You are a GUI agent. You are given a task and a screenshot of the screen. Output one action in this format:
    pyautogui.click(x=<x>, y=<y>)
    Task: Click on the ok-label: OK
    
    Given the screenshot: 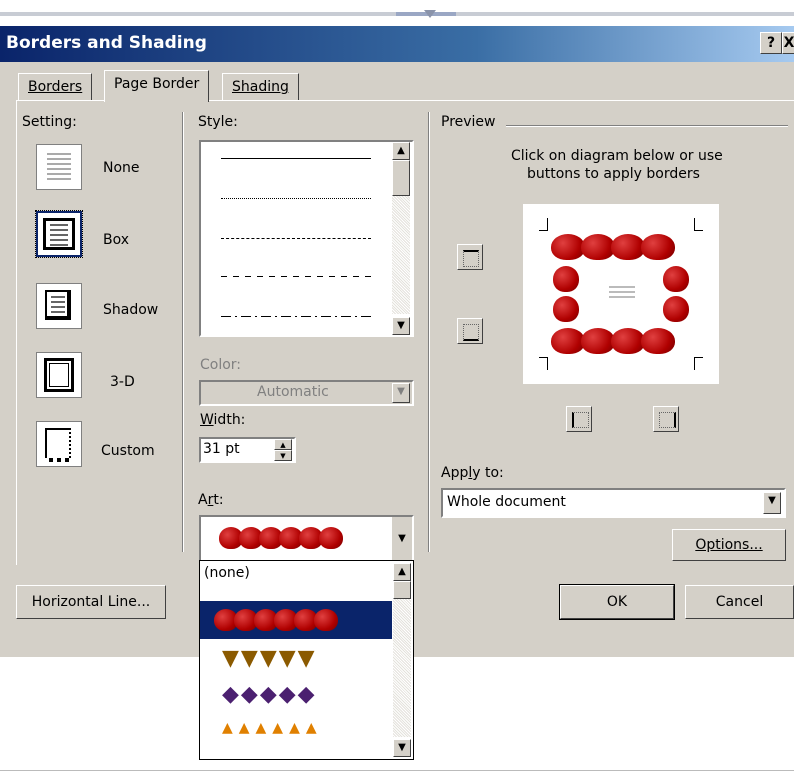 What is the action you would take?
    pyautogui.click(x=617, y=602)
    